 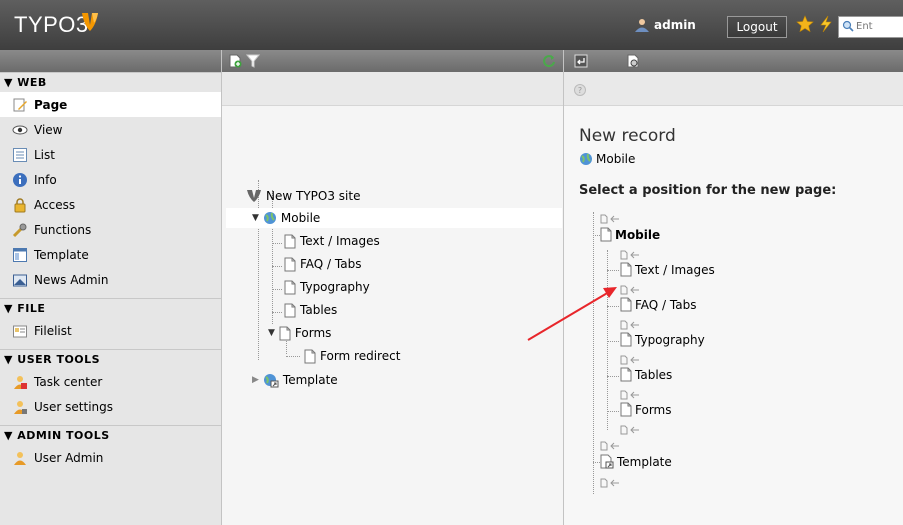 What do you see at coordinates (581, 61) in the screenshot?
I see `back-icon` at bounding box center [581, 61].